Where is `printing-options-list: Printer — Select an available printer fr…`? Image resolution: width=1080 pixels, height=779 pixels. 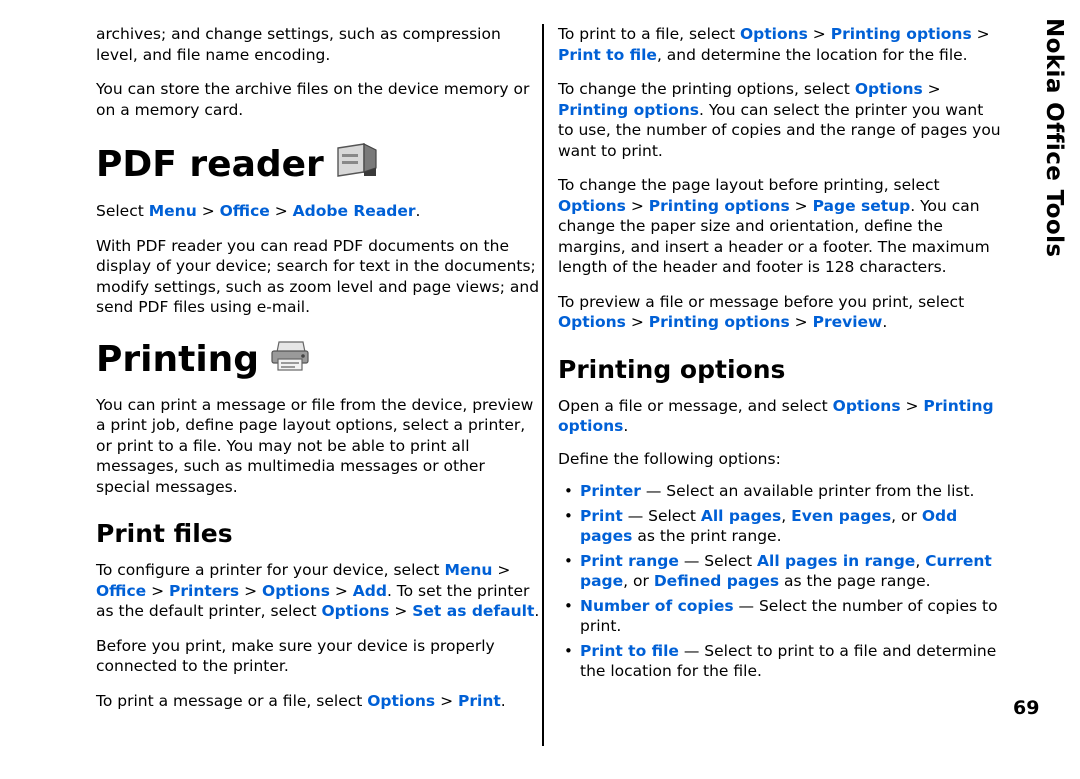 printing-options-list: Printer — Select an available printer fr… is located at coordinates (780, 581).